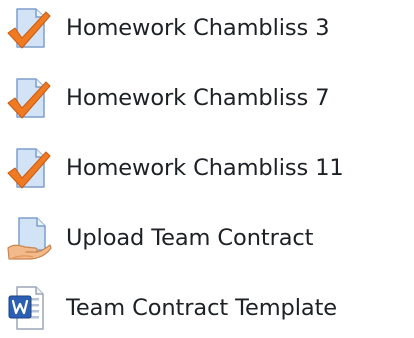 The image size is (414, 338). I want to click on activity-label: Homework Chambliss 3, so click(198, 28).